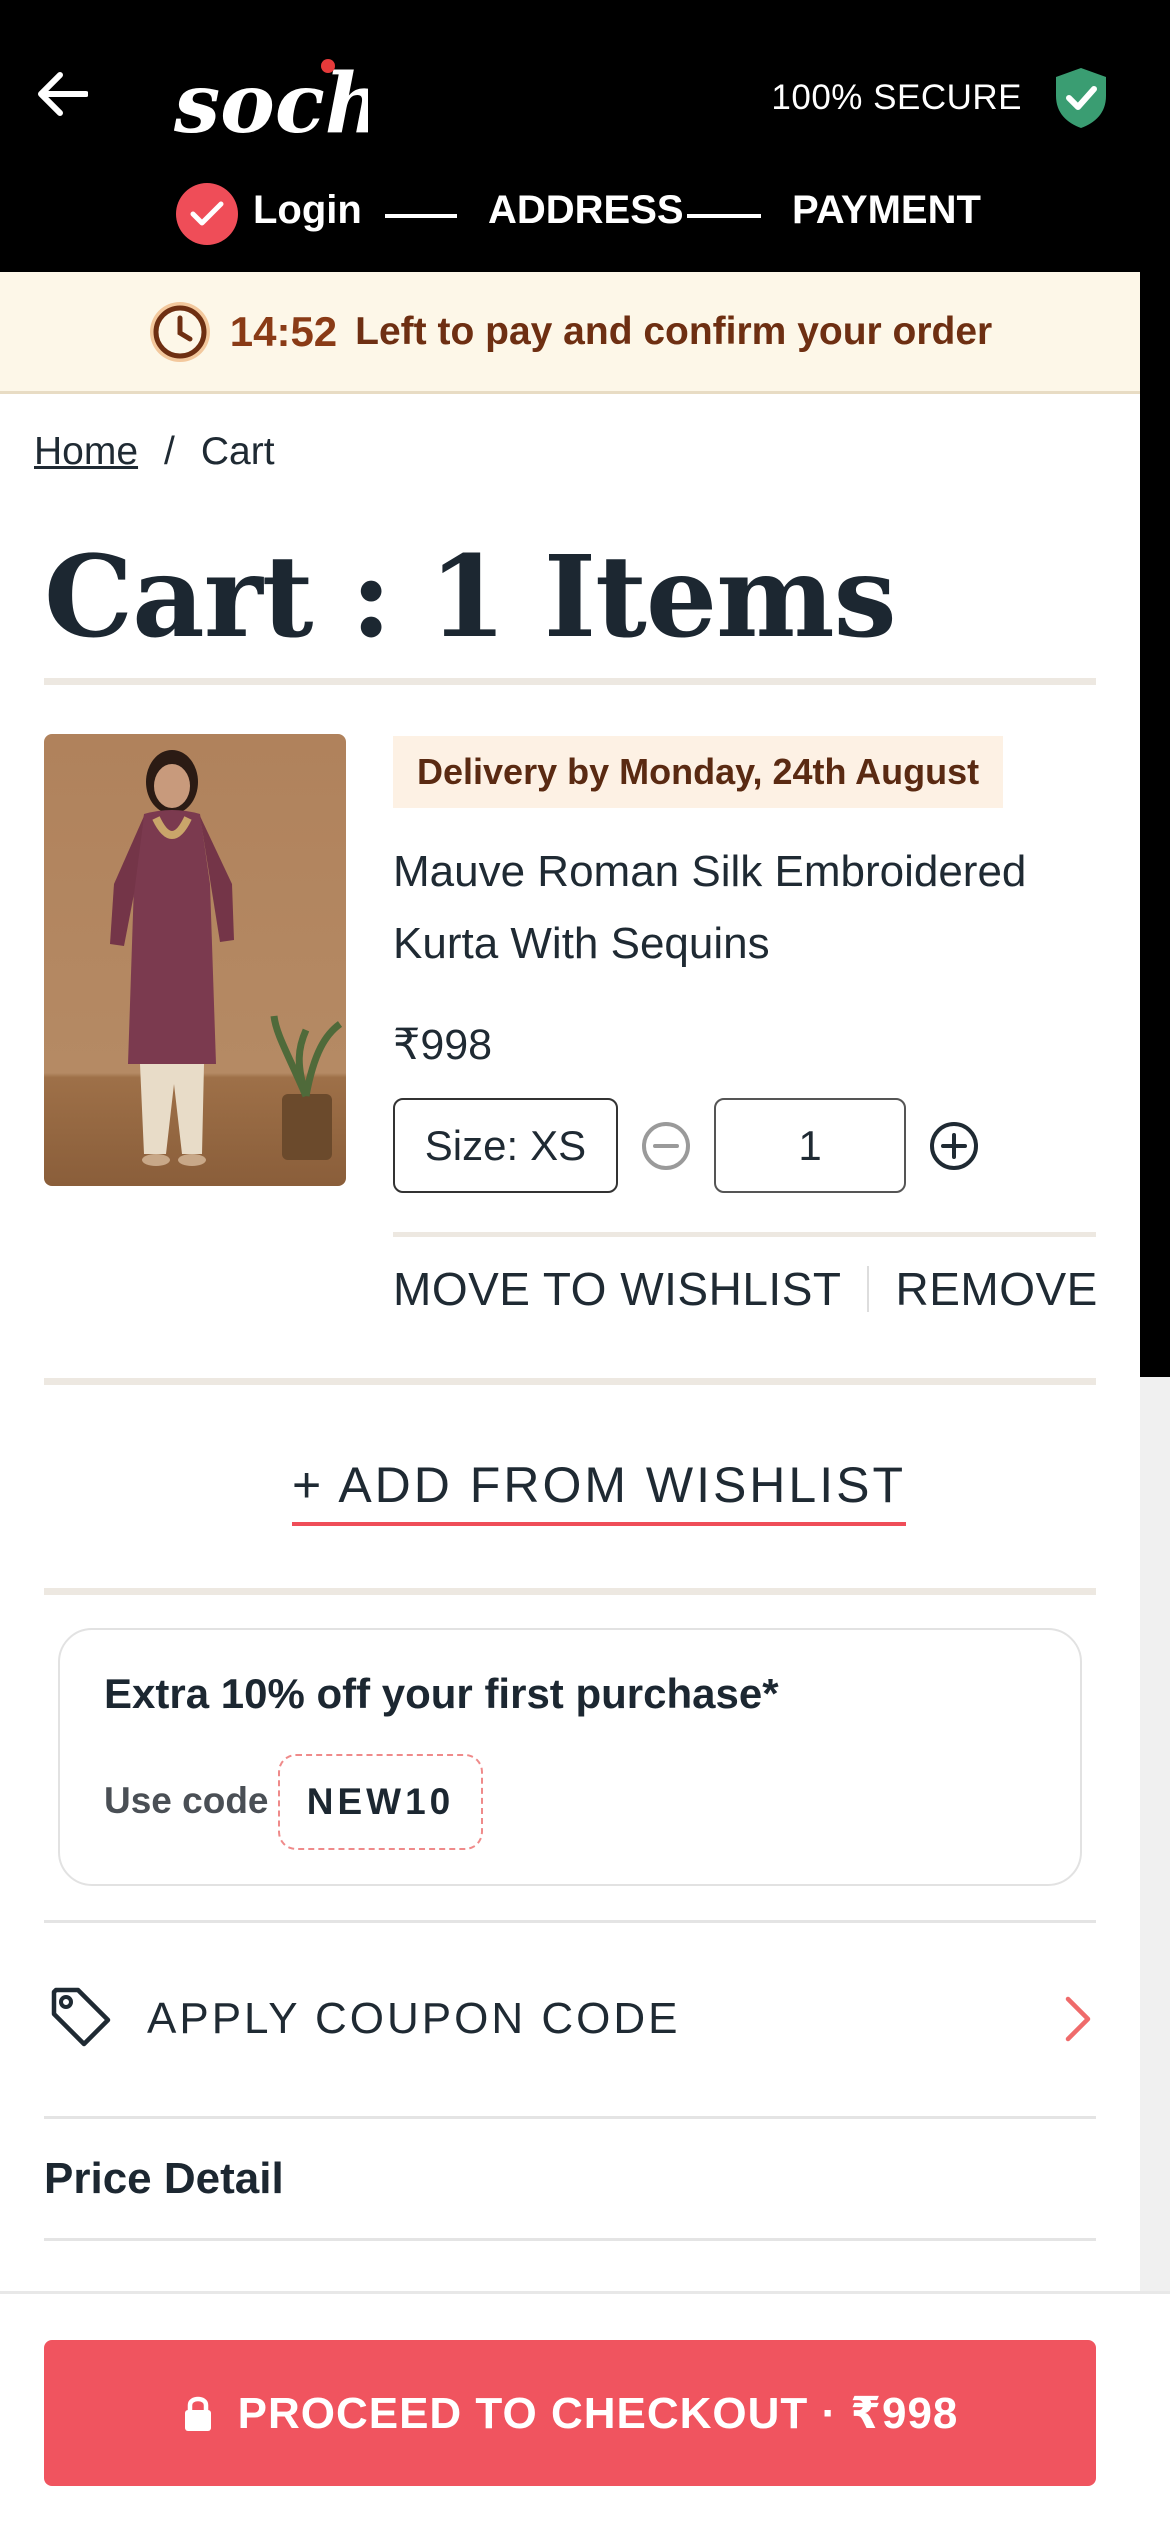  I want to click on scrollbar-track, so click(1155, 824).